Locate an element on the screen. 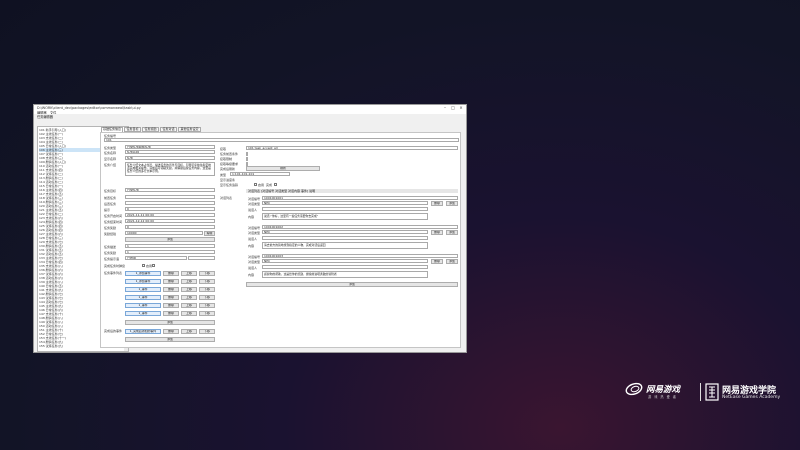  task-type-label: 任务类型 is located at coordinates (110, 148).